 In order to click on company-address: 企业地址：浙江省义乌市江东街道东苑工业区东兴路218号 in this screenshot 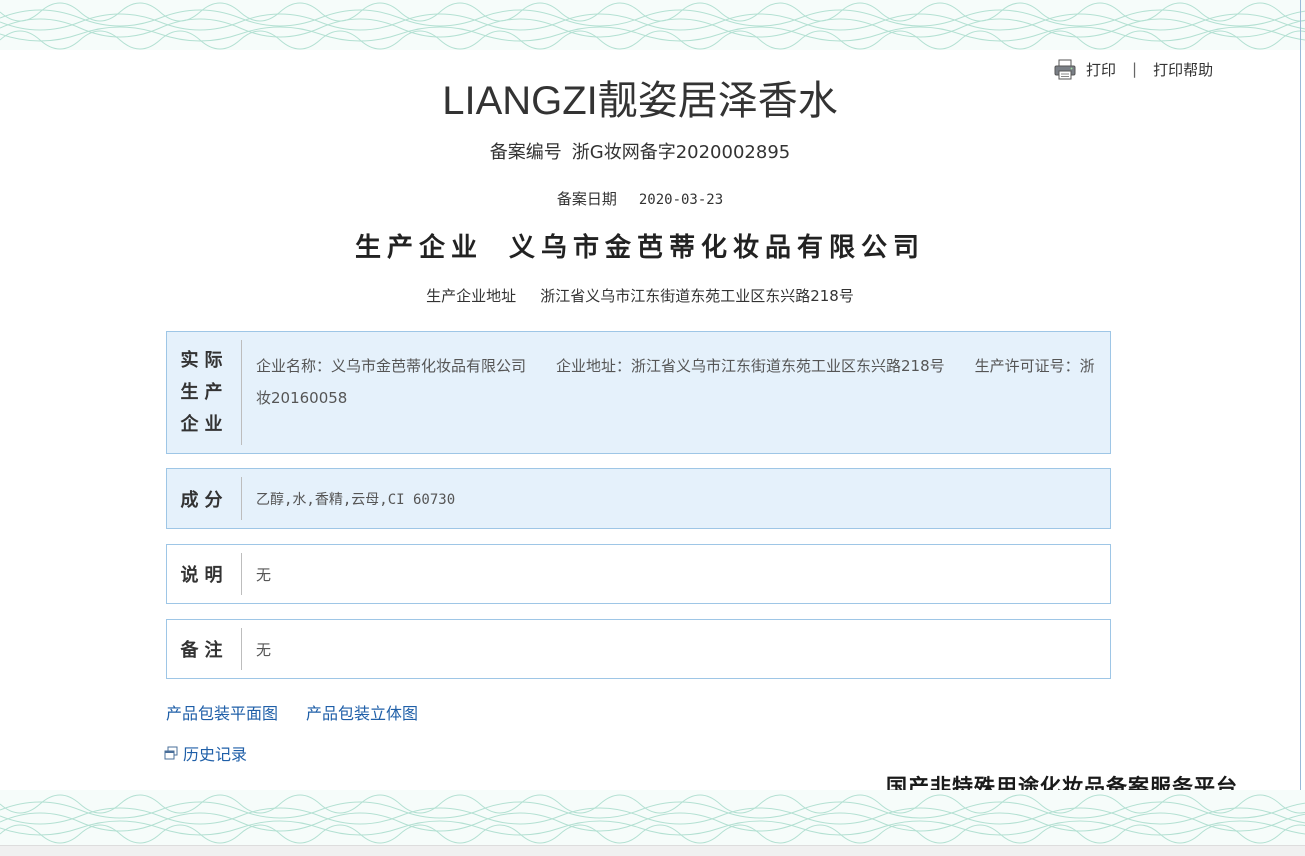, I will do `click(750, 366)`.